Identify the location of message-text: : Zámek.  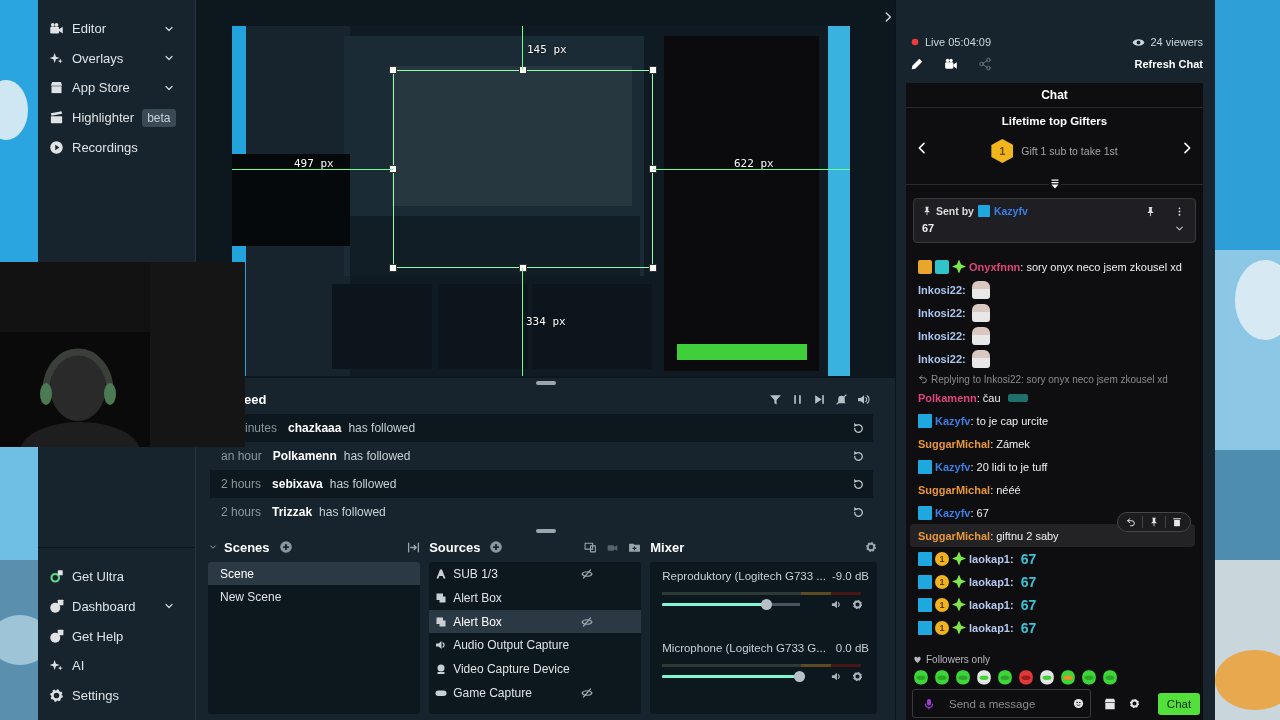
(1010, 443).